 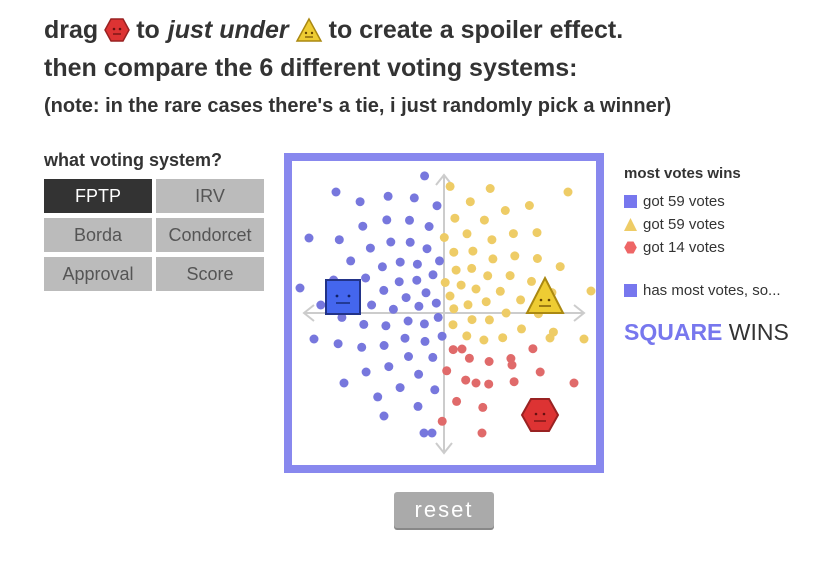 What do you see at coordinates (98, 235) in the screenshot?
I see `borda-button: Borda` at bounding box center [98, 235].